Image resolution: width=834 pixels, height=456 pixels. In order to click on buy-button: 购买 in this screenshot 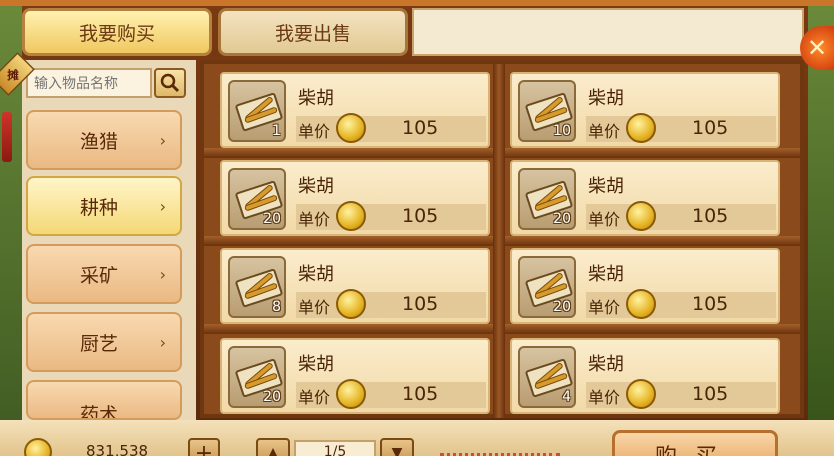, I will do `click(695, 443)`.